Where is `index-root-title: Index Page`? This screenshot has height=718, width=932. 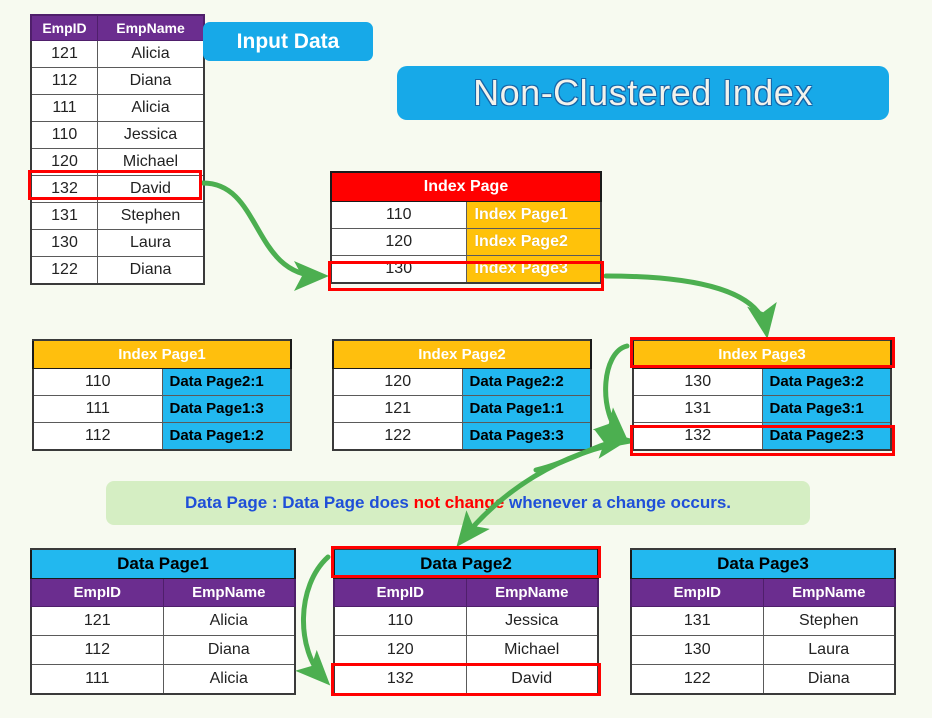
index-root-title: Index Page is located at coordinates (466, 186).